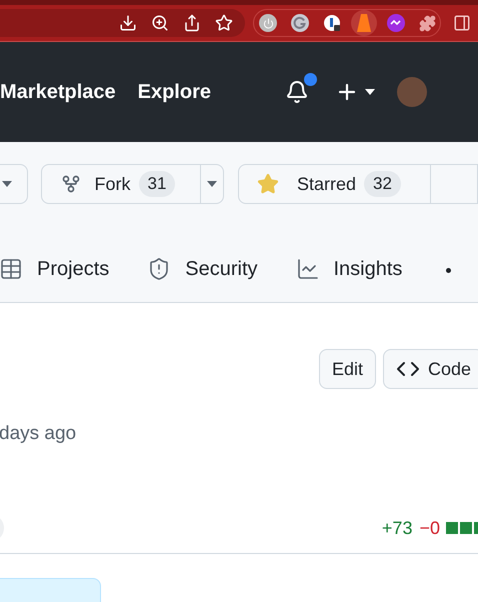  I want to click on repo-tab: Projects, so click(55, 270).